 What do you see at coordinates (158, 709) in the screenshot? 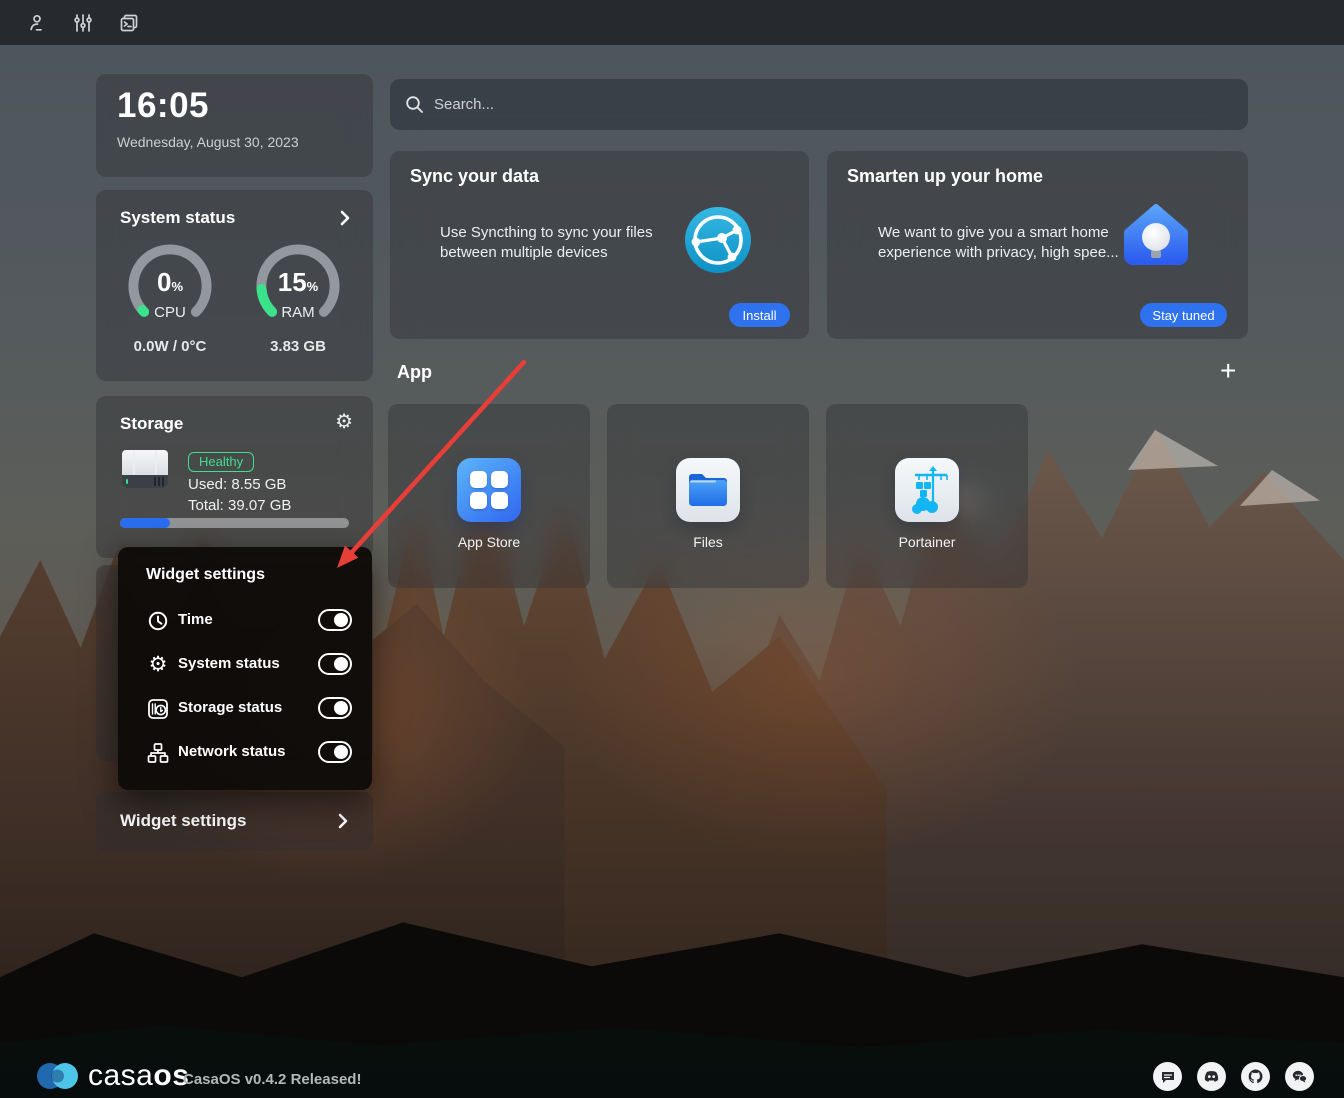
I see `storage-icon` at bounding box center [158, 709].